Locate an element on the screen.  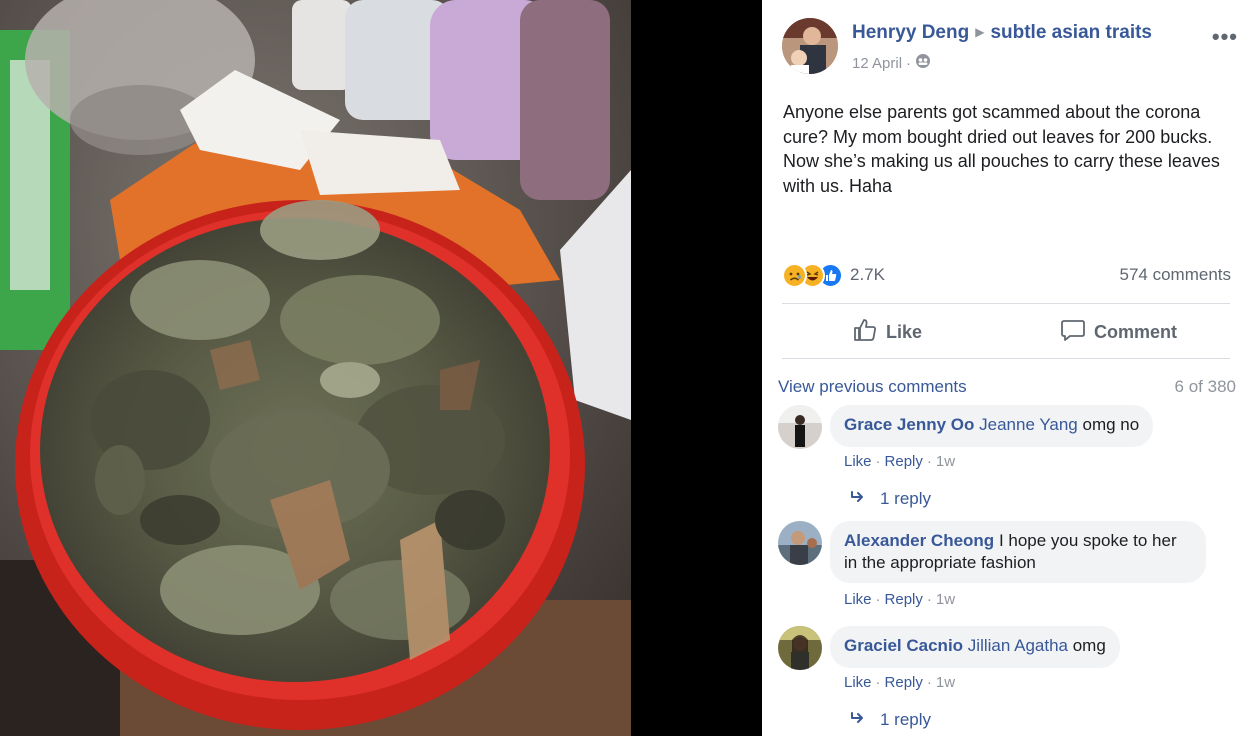
like-button: Like is located at coordinates (887, 332).